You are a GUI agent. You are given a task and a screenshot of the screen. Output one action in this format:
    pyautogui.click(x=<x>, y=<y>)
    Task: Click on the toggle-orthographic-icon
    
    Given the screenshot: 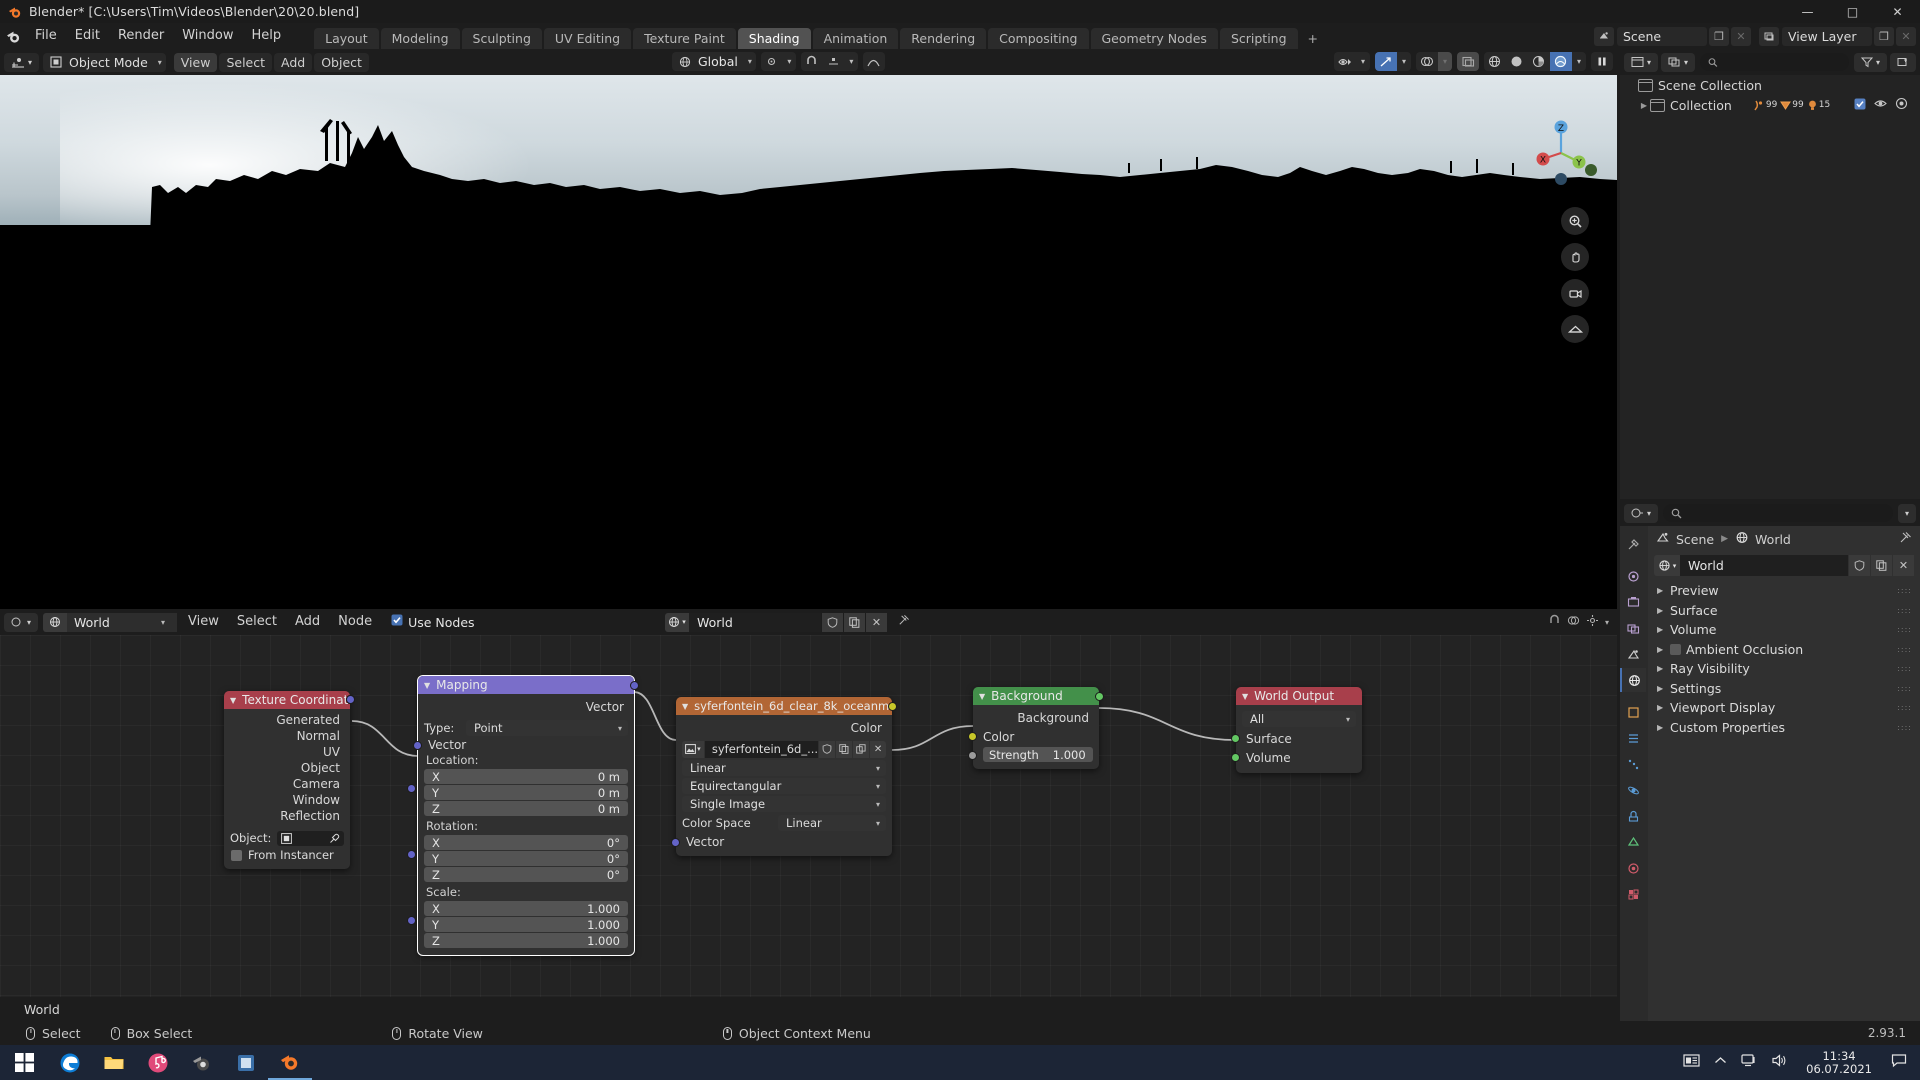 What is the action you would take?
    pyautogui.click(x=1575, y=329)
    